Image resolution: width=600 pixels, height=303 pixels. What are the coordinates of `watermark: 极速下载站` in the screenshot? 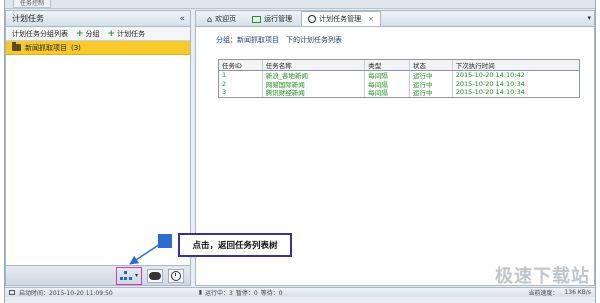 It's located at (542, 276).